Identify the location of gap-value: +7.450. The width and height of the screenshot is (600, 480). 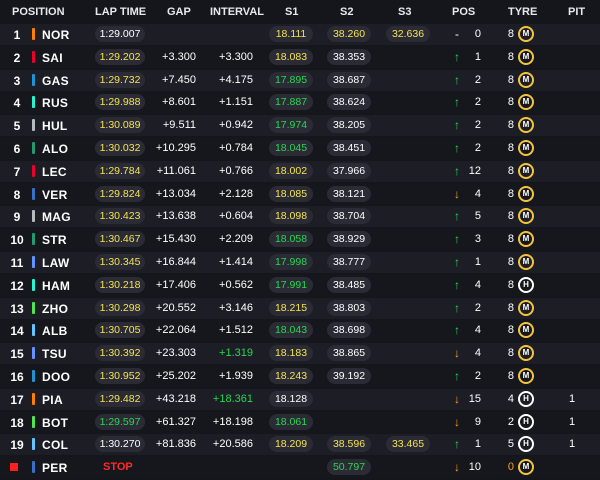
(179, 79).